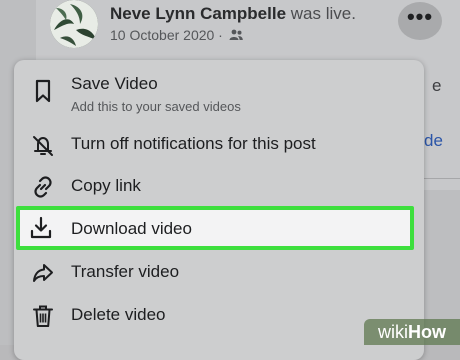  I want to click on avatar, so click(74, 24).